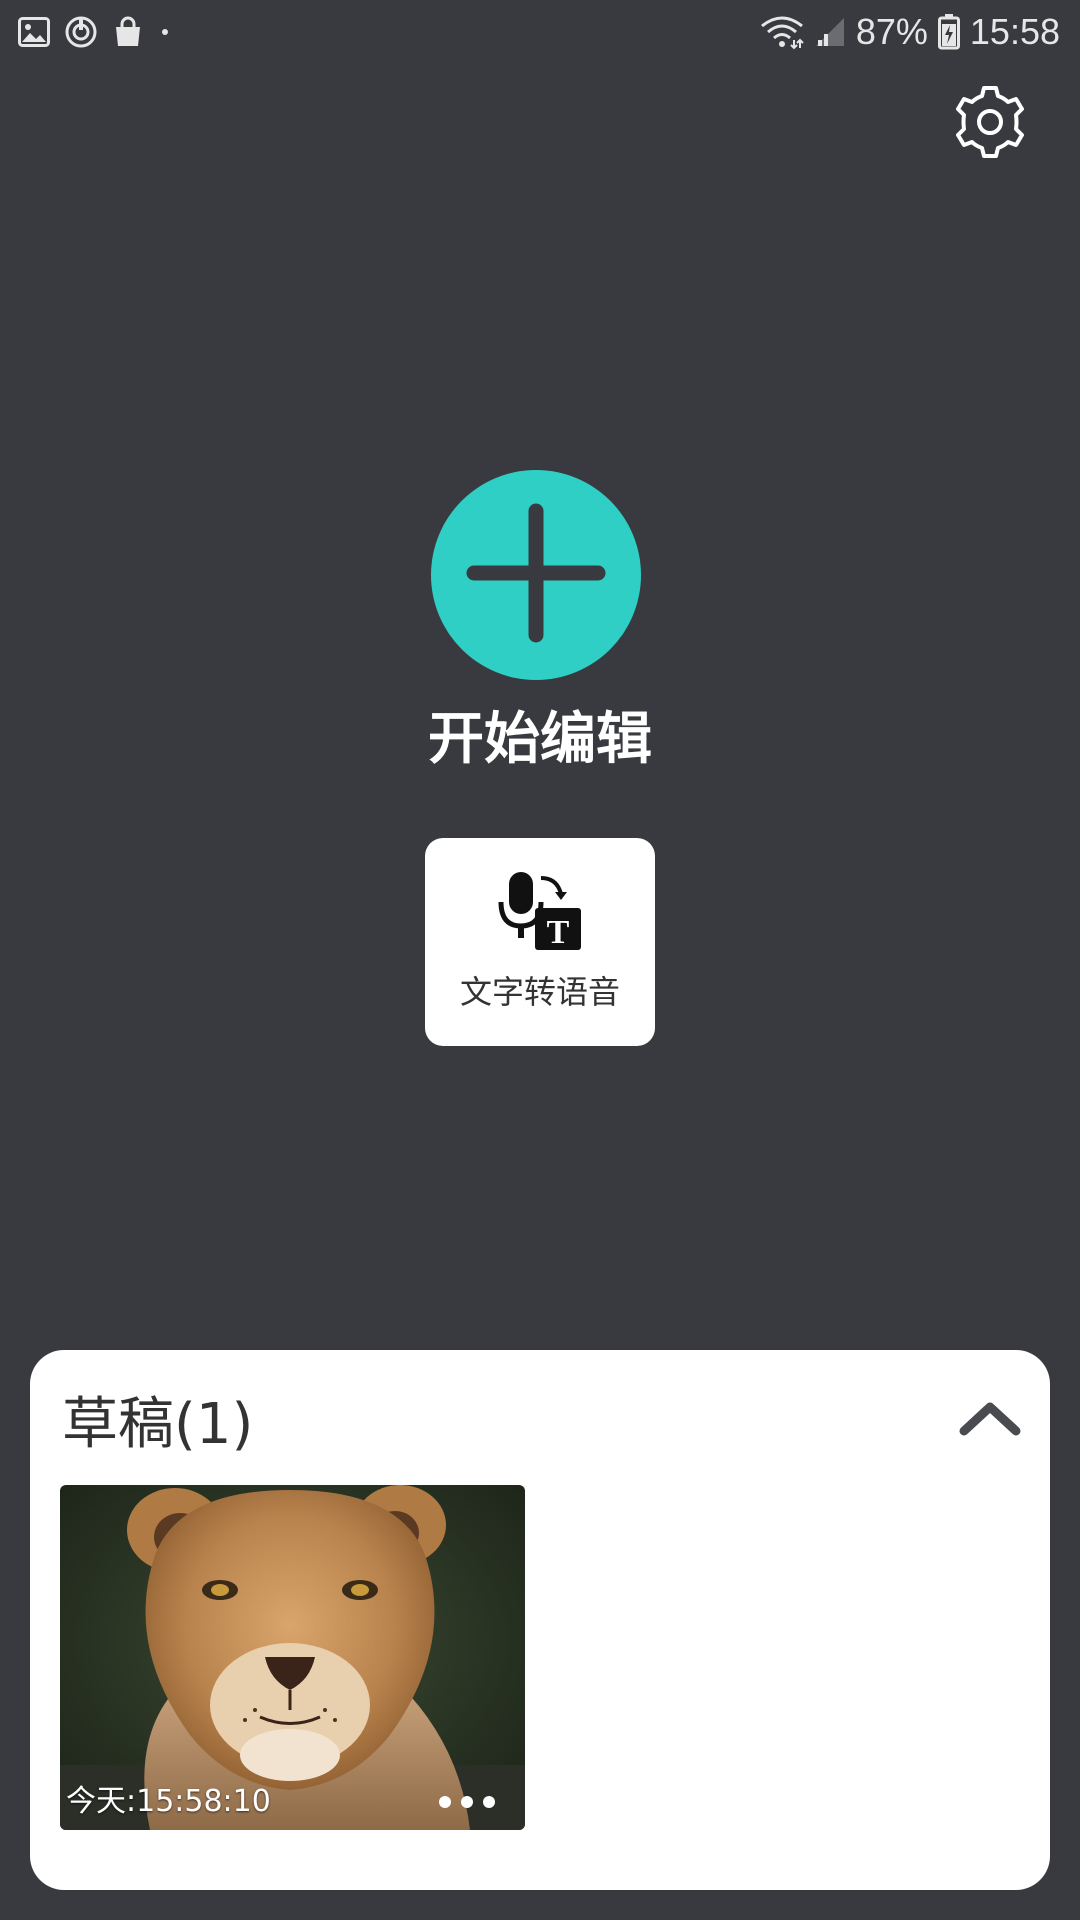 The height and width of the screenshot is (1920, 1080). What do you see at coordinates (168, 1801) in the screenshot?
I see `draft-timestamp: 今天:15:58:10` at bounding box center [168, 1801].